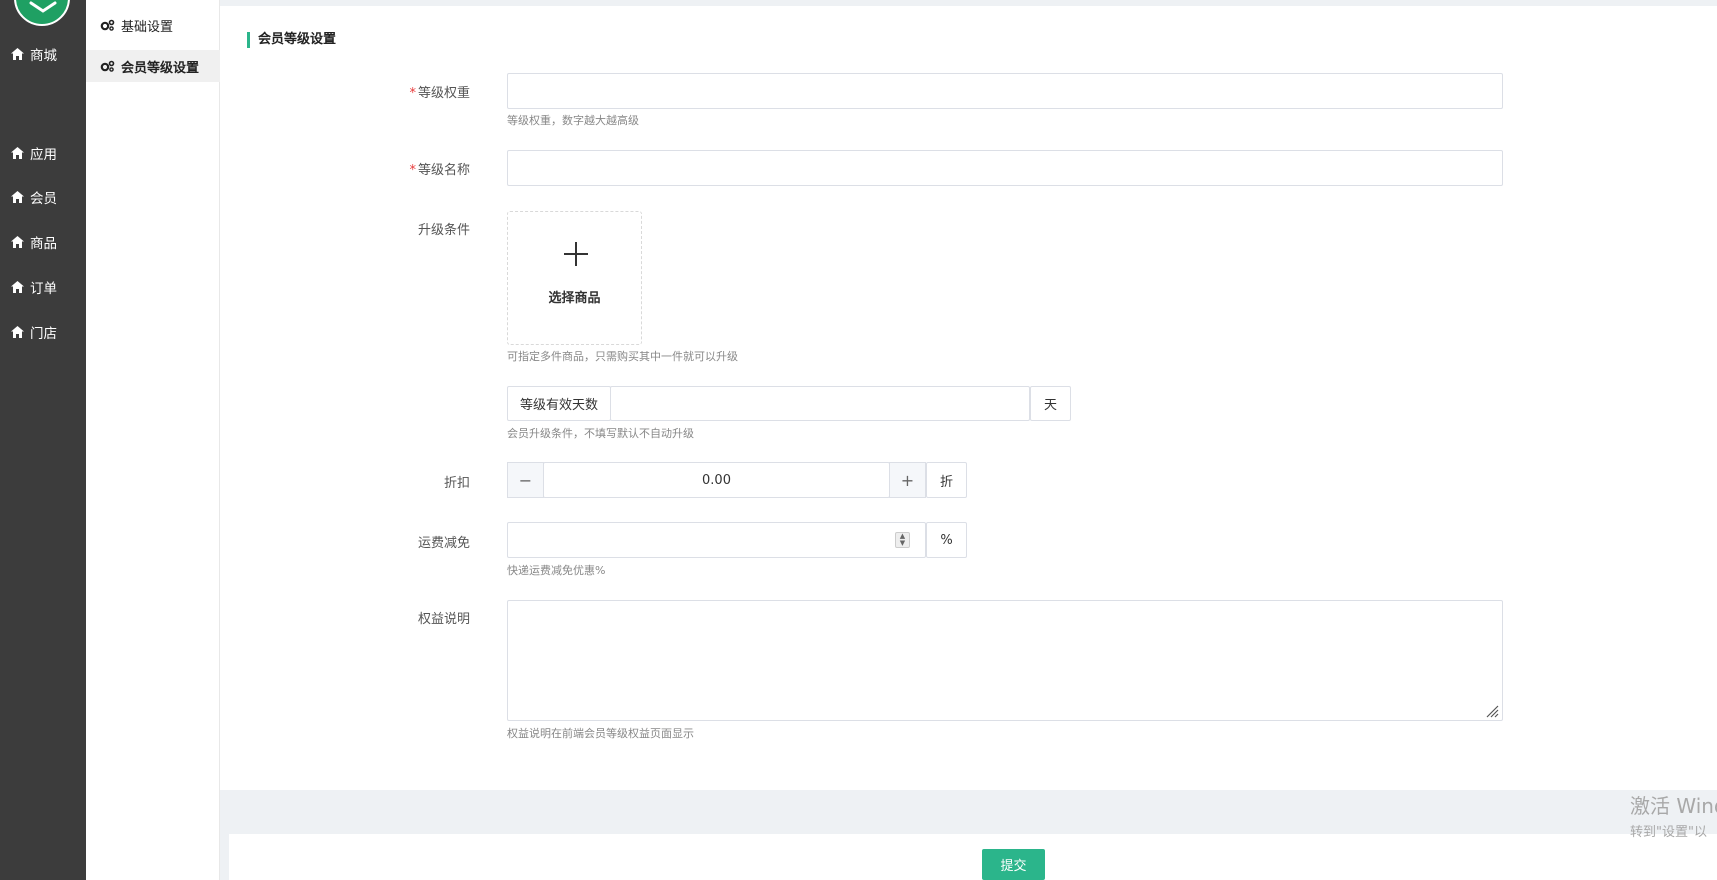  What do you see at coordinates (716, 540) in the screenshot?
I see `shipping-input` at bounding box center [716, 540].